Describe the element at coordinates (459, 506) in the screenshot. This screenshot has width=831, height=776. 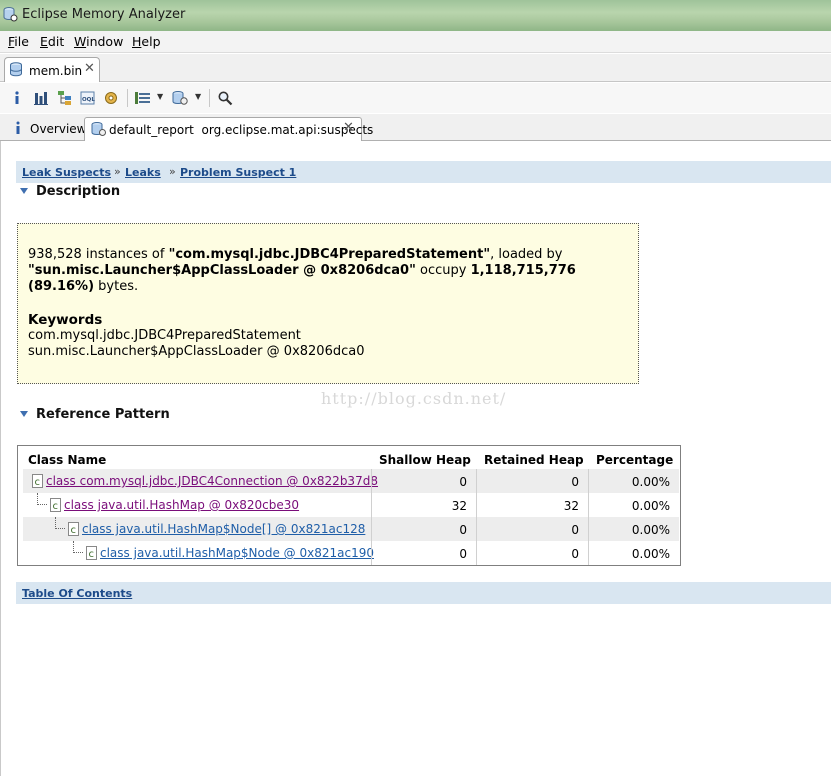
I see `shallow-heap-value: 32` at that location.